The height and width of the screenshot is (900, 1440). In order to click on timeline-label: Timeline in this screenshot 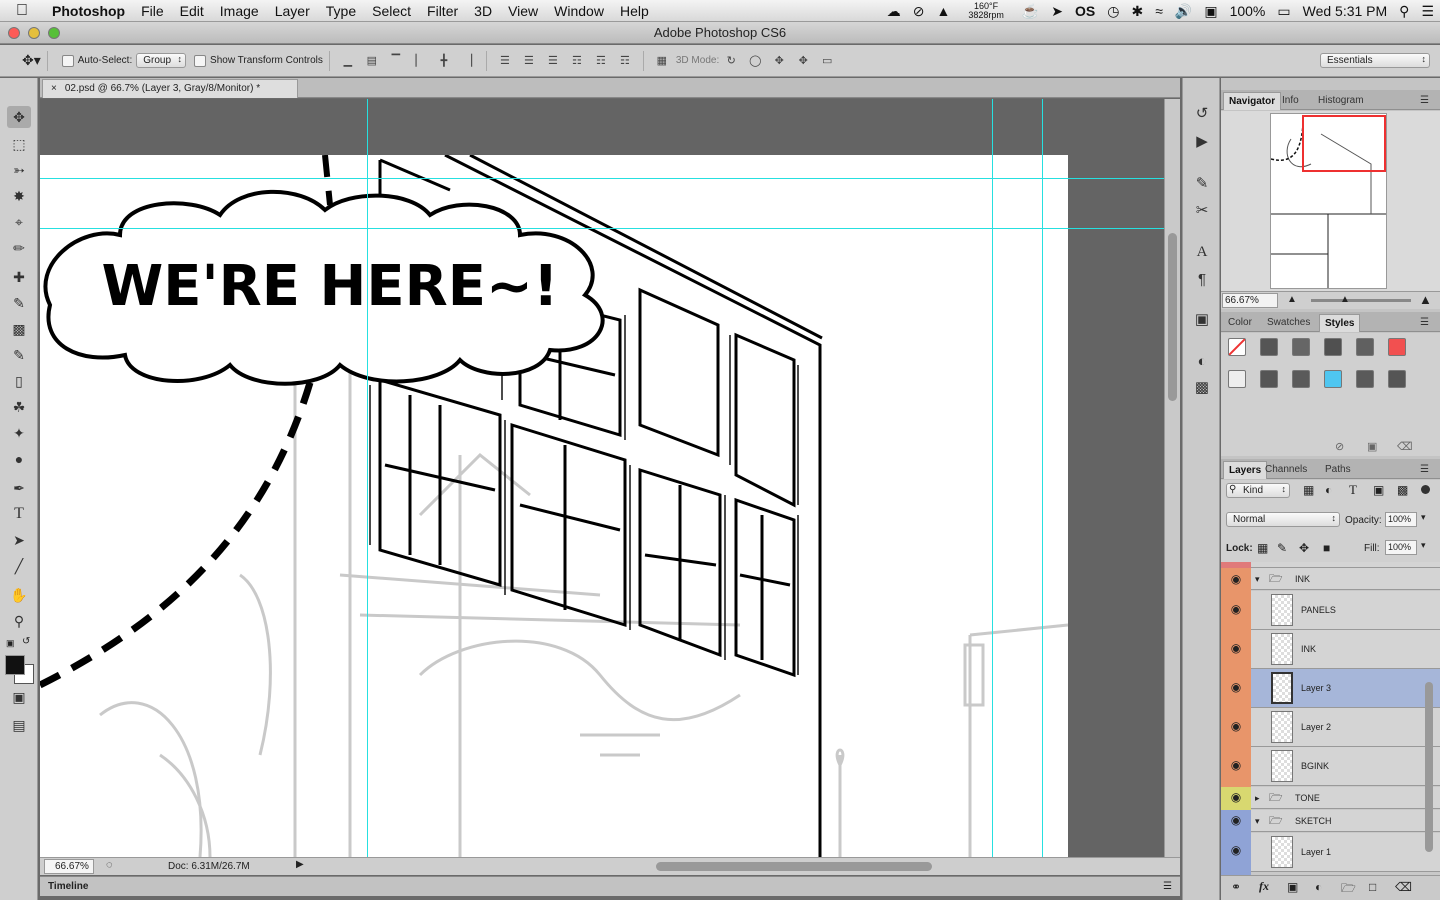, I will do `click(68, 886)`.